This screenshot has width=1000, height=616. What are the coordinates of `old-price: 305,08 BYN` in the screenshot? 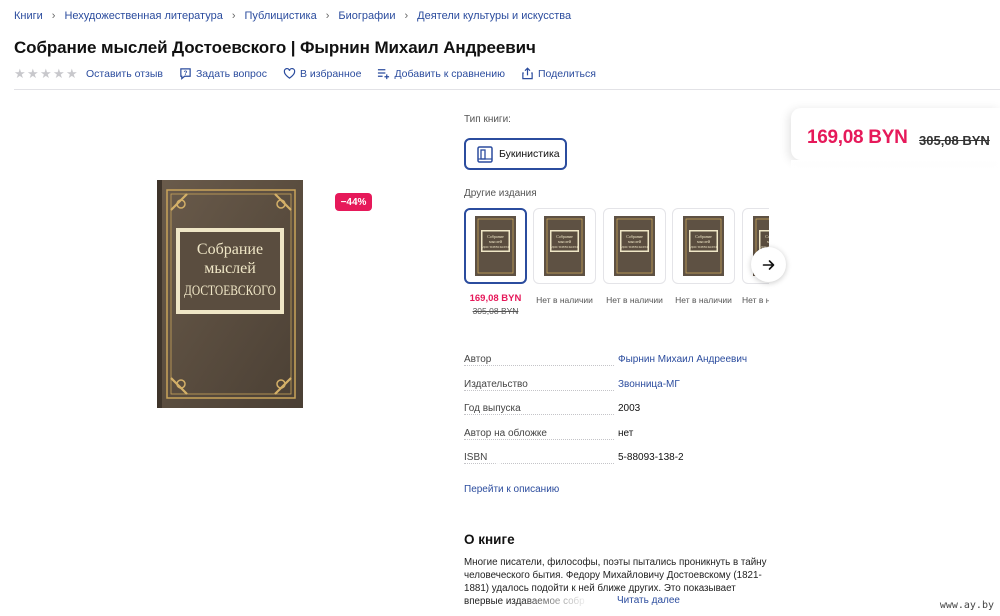 It's located at (954, 140).